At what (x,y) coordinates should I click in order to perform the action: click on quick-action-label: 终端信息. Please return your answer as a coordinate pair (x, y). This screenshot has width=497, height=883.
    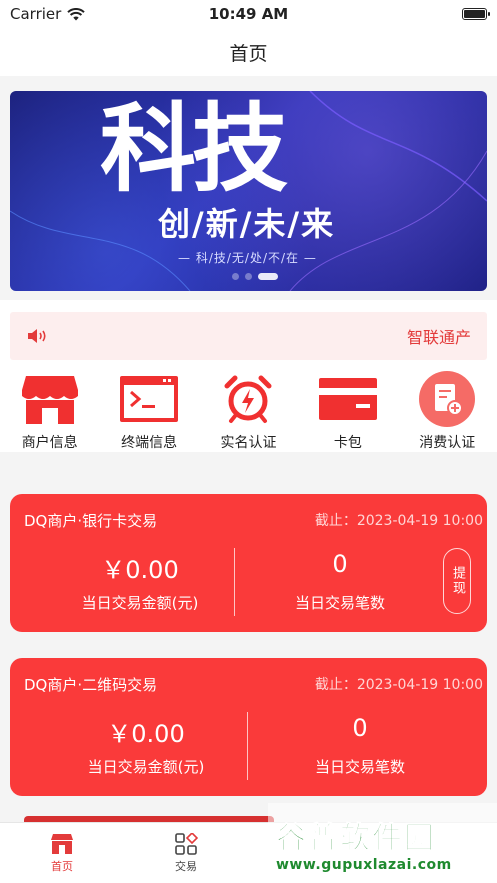
    Looking at the image, I should click on (149, 443).